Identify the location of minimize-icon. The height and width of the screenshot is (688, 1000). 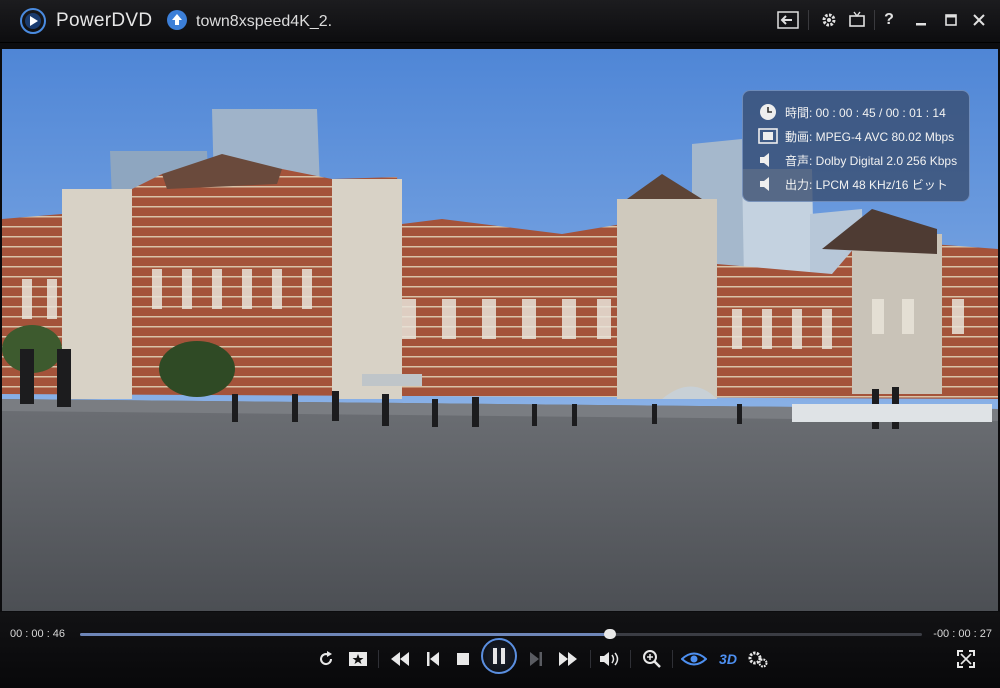
(921, 20).